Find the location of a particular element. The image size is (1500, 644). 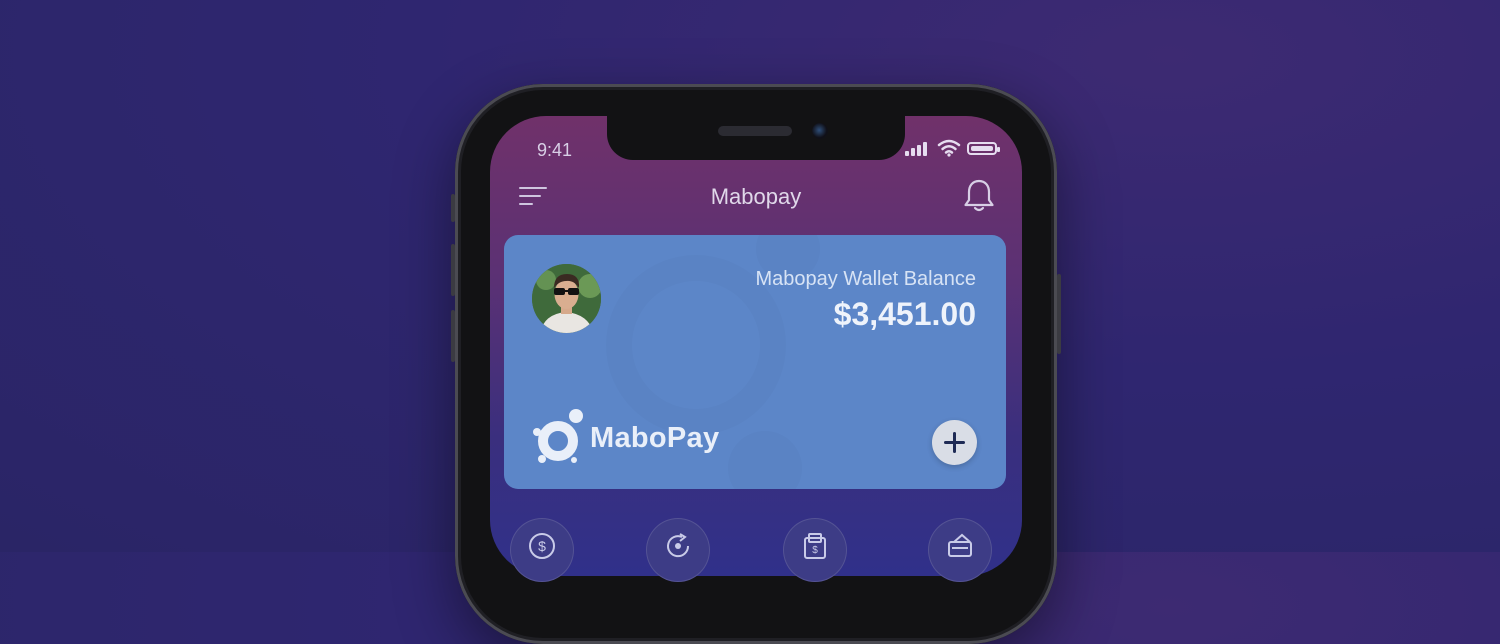

quick-action-bills: $ is located at coordinates (815, 550).